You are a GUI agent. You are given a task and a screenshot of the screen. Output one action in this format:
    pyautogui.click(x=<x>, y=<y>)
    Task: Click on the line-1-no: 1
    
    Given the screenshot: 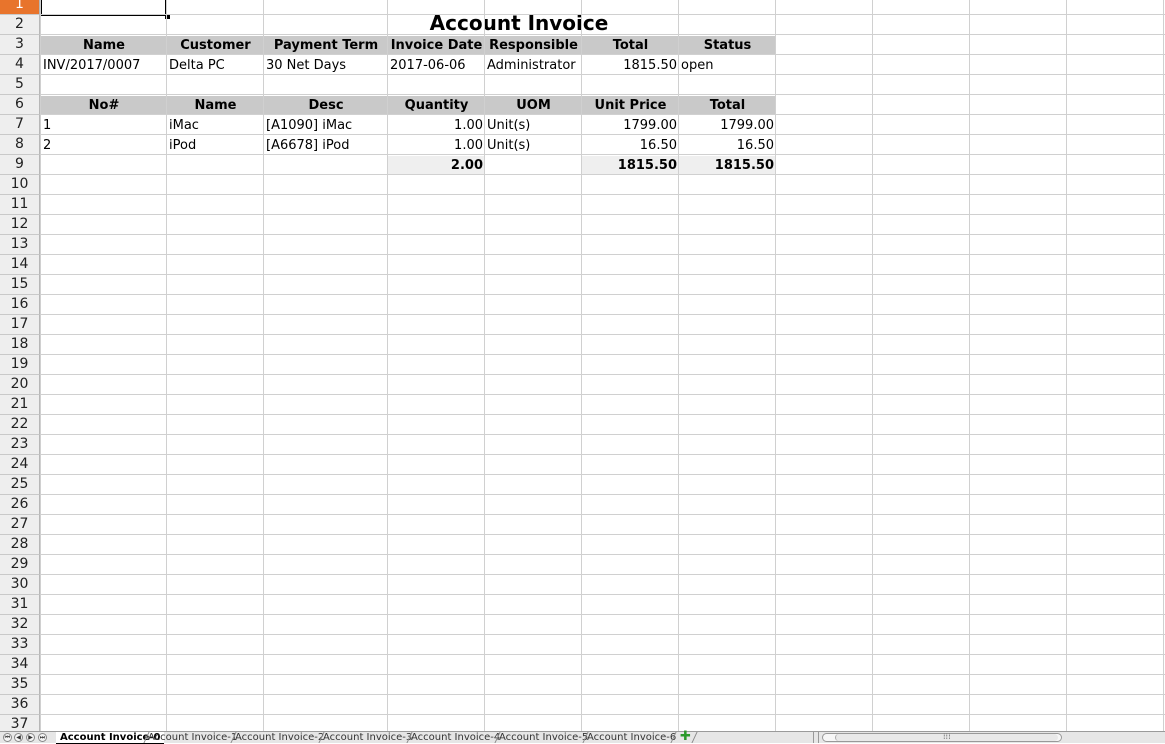 What is the action you would take?
    pyautogui.click(x=104, y=125)
    